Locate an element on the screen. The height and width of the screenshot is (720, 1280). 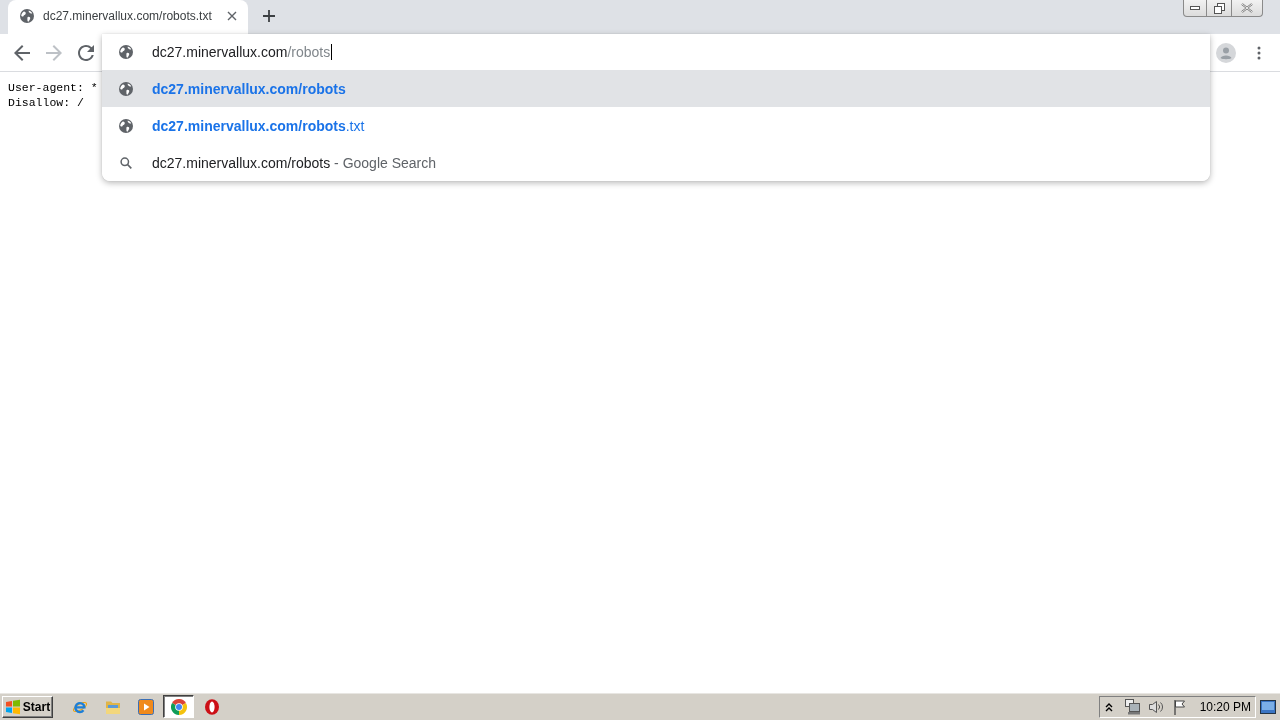
restore-button is located at coordinates (1219, 8).